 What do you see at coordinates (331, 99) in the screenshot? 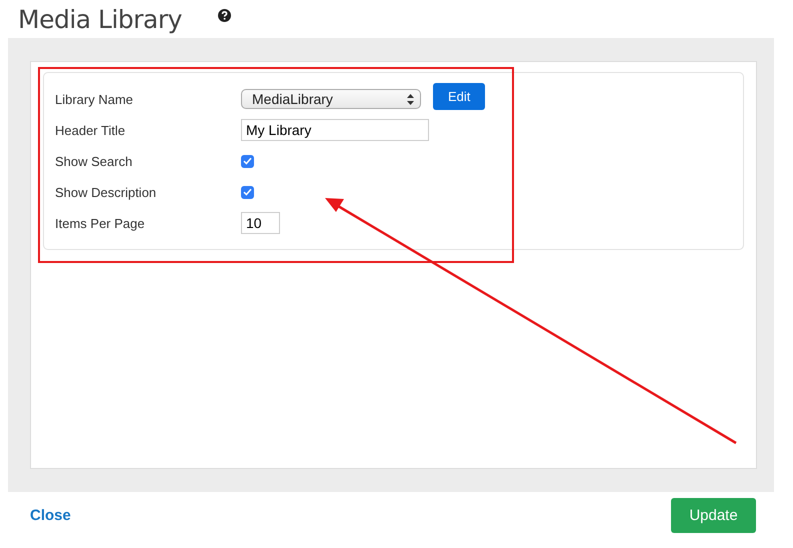
I see `library-select: MediaLibrary` at bounding box center [331, 99].